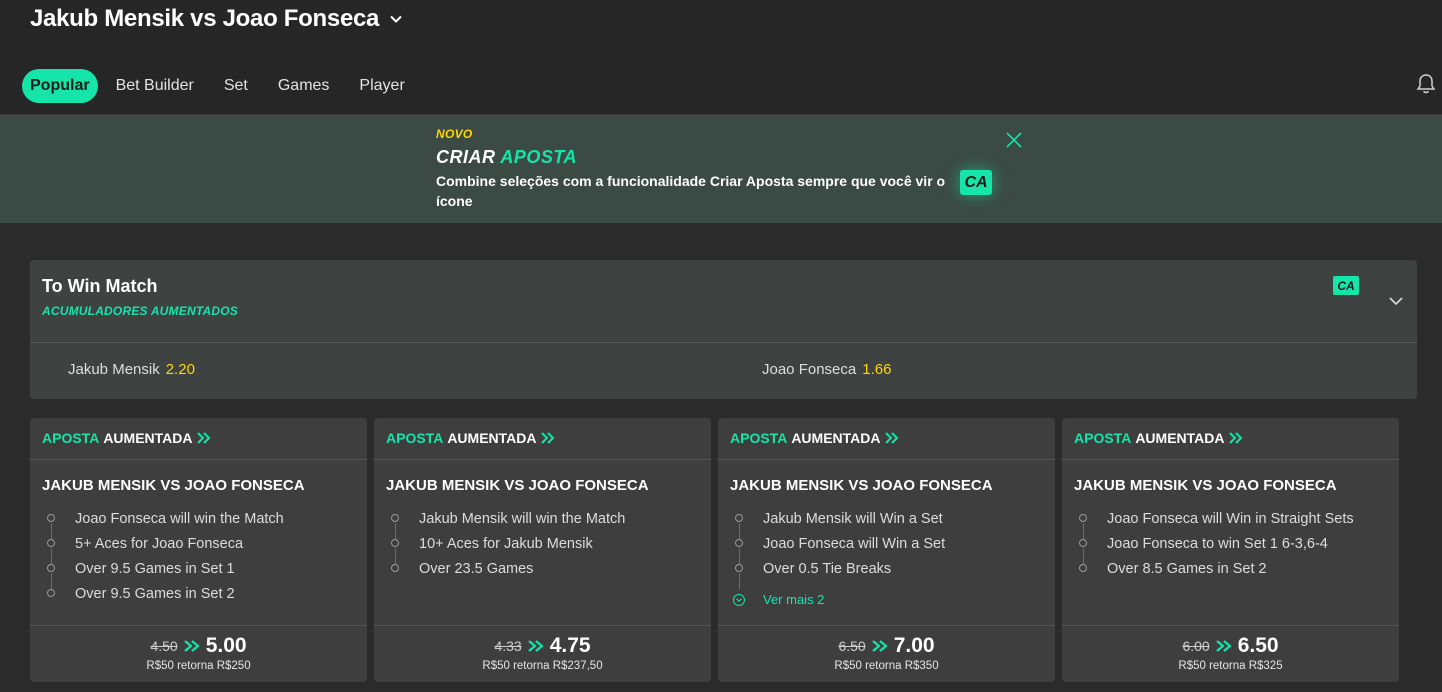 The height and width of the screenshot is (692, 1442). I want to click on bet-leg: Over 9.5 Games in Set 1, so click(202, 572).